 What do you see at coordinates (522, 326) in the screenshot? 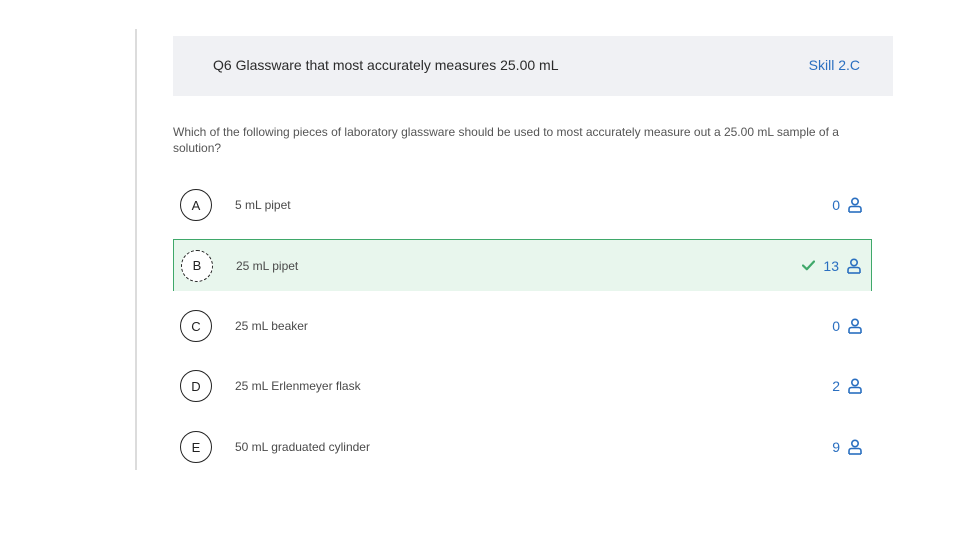
I see `choice-c: C 25 mL beaker 0` at bounding box center [522, 326].